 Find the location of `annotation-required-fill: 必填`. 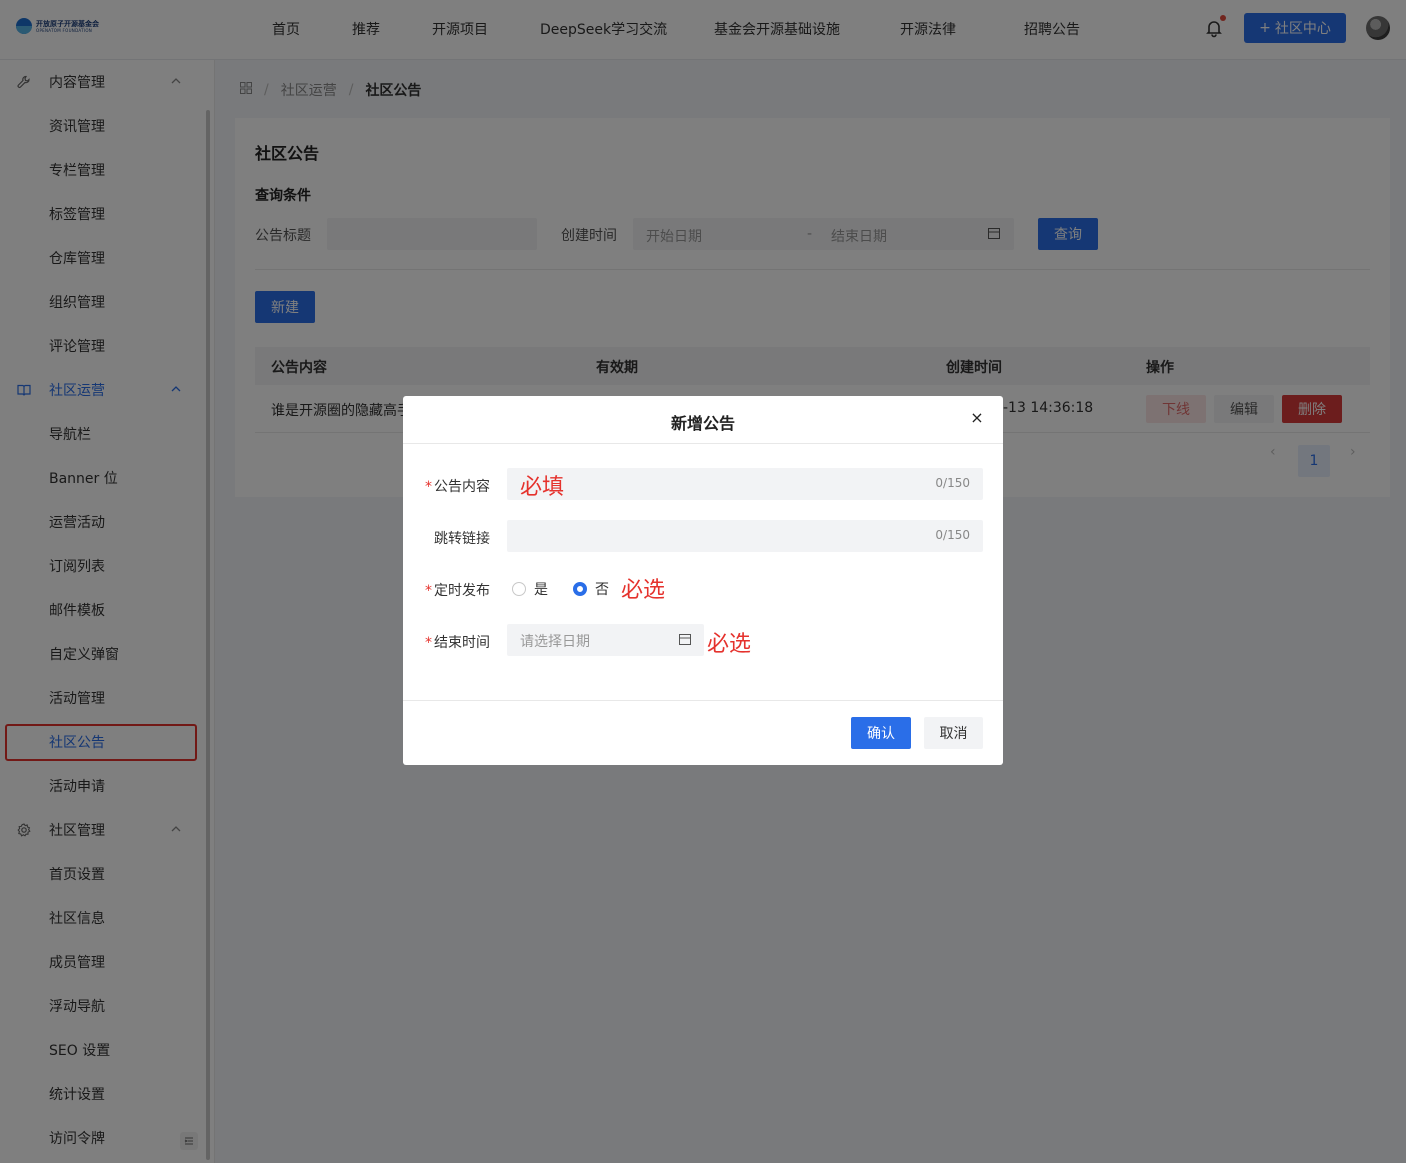

annotation-required-fill: 必填 is located at coordinates (542, 487).